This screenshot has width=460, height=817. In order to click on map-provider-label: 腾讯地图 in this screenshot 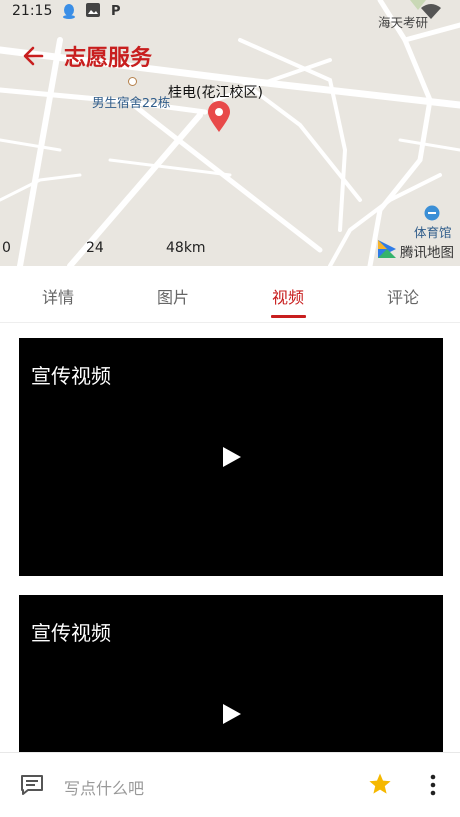, I will do `click(427, 253)`.